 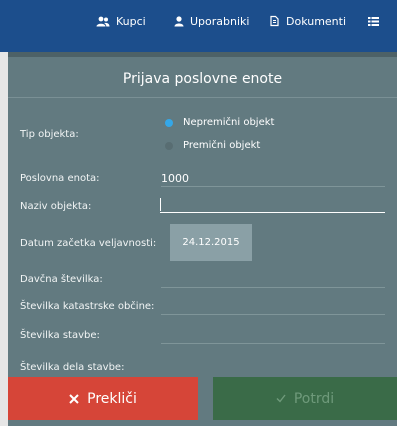 What do you see at coordinates (72, 367) in the screenshot?
I see `del-stavbe-label: Številka dela stavbe:` at bounding box center [72, 367].